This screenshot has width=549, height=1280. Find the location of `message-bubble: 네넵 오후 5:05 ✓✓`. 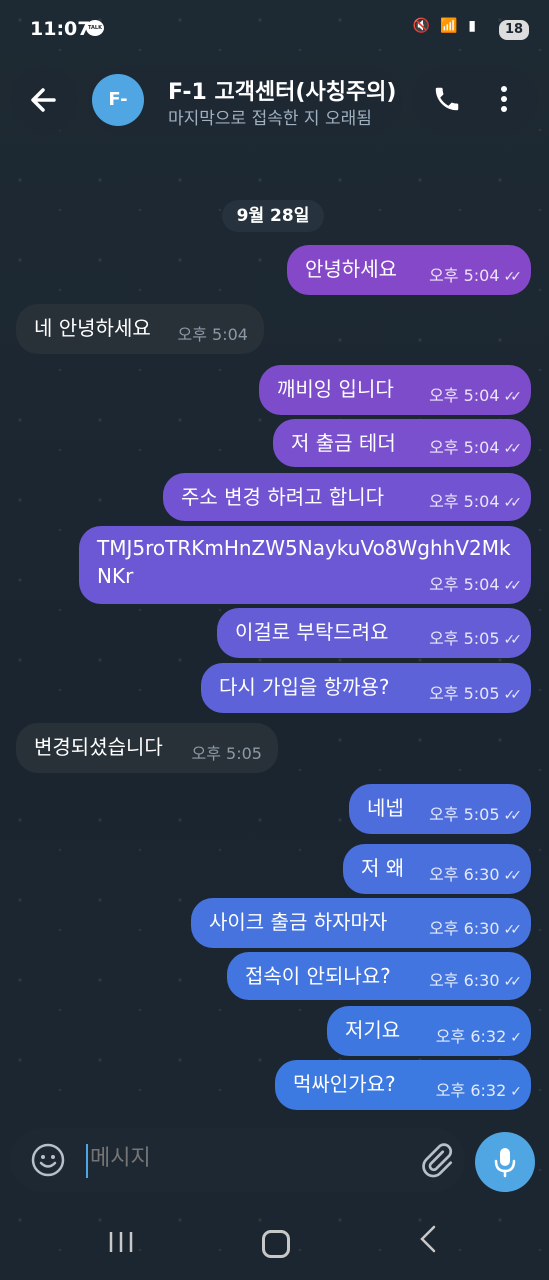

message-bubble: 네넵 오후 5:05 ✓✓ is located at coordinates (440, 809).